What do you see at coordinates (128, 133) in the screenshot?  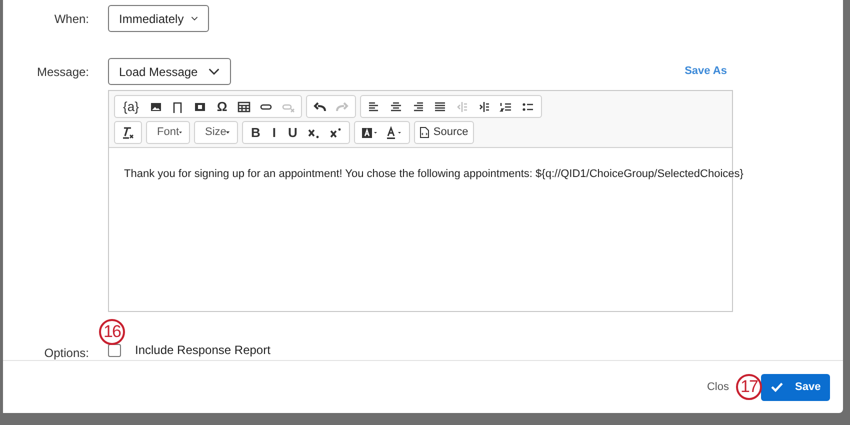 I see `clear-format-icon` at bounding box center [128, 133].